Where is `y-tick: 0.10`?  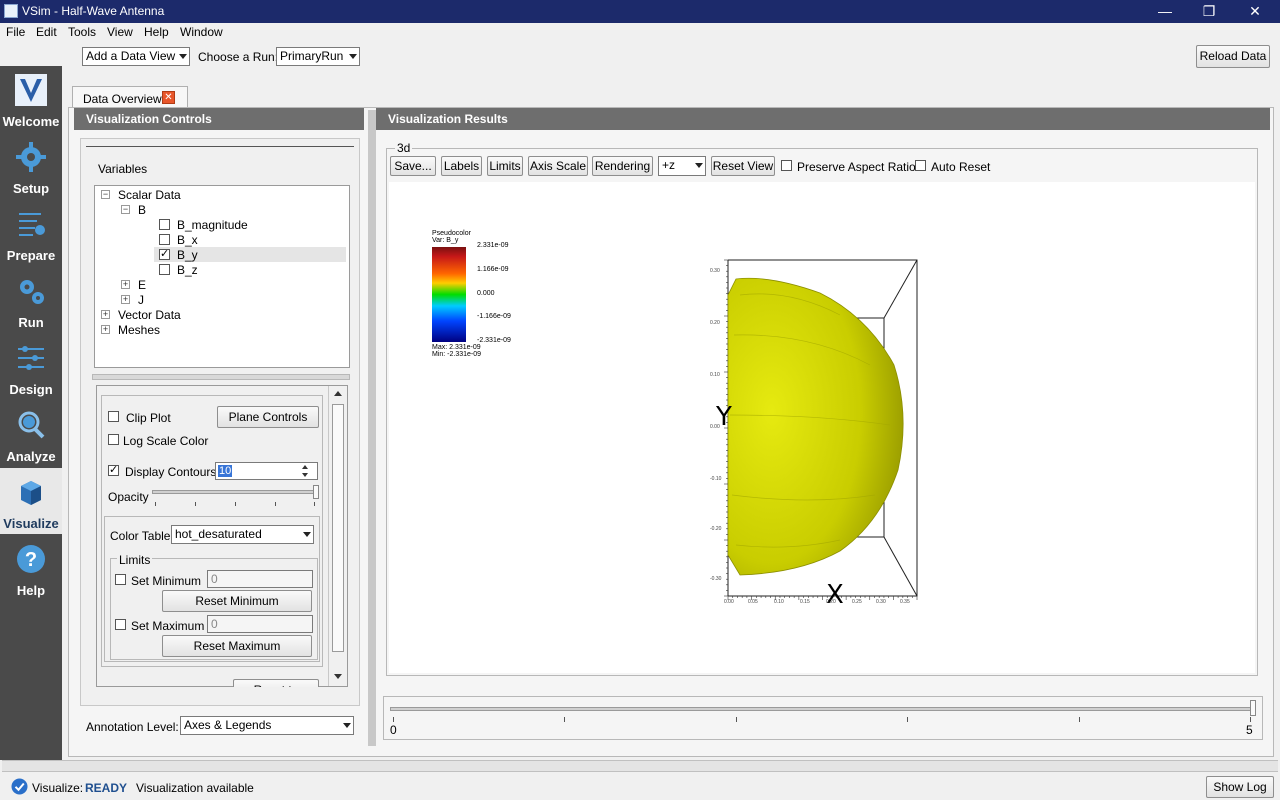 y-tick: 0.10 is located at coordinates (715, 375).